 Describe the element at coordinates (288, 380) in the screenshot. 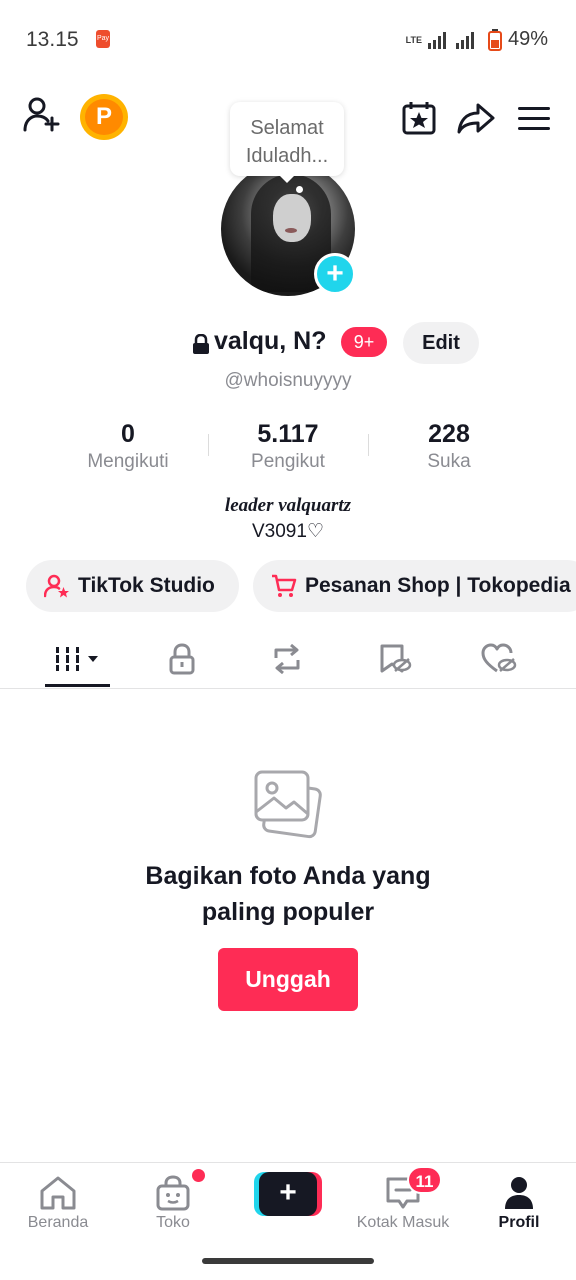

I see `user-handle: @whoisnuyyyy` at that location.